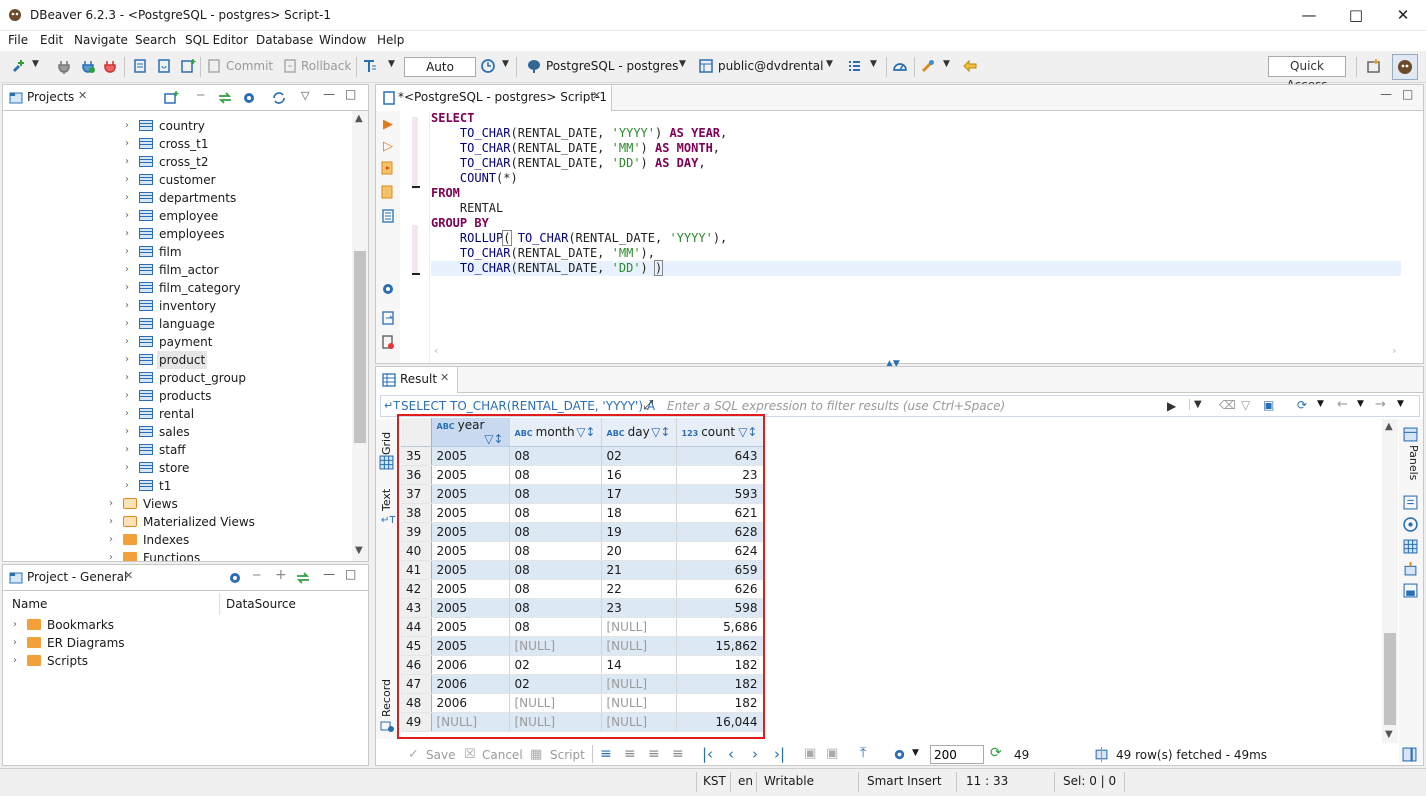 This screenshot has height=796, width=1426. What do you see at coordinates (1356, 15) in the screenshot?
I see `maximize-button: □` at bounding box center [1356, 15].